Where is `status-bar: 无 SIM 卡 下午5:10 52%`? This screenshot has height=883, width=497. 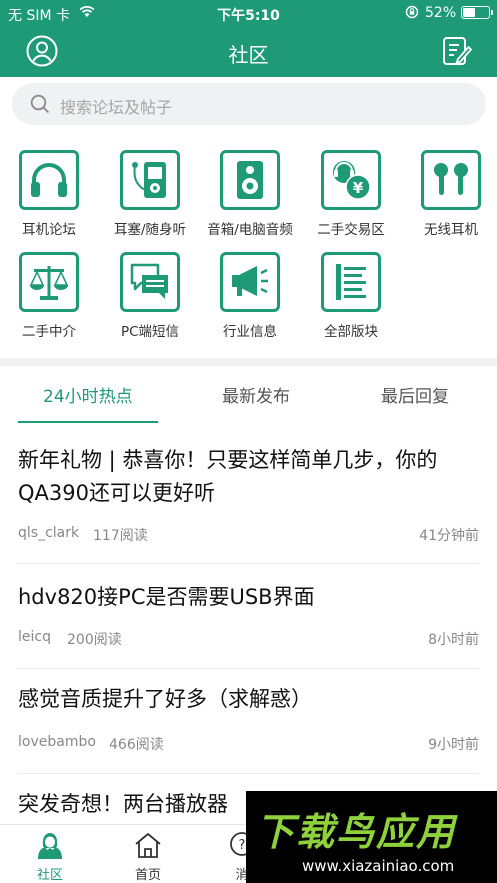
status-bar: 无 SIM 卡 下午5:10 52% is located at coordinates (248, 13).